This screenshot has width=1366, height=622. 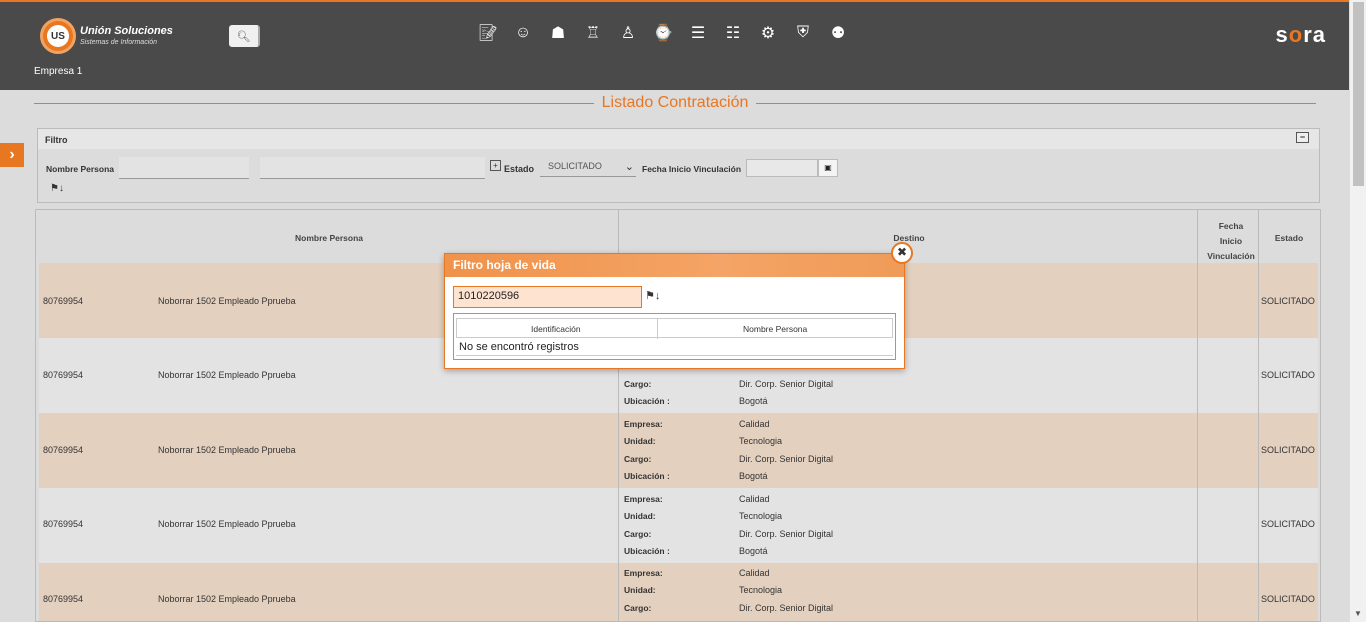 I want to click on col-destino: Destino, so click(x=909, y=238).